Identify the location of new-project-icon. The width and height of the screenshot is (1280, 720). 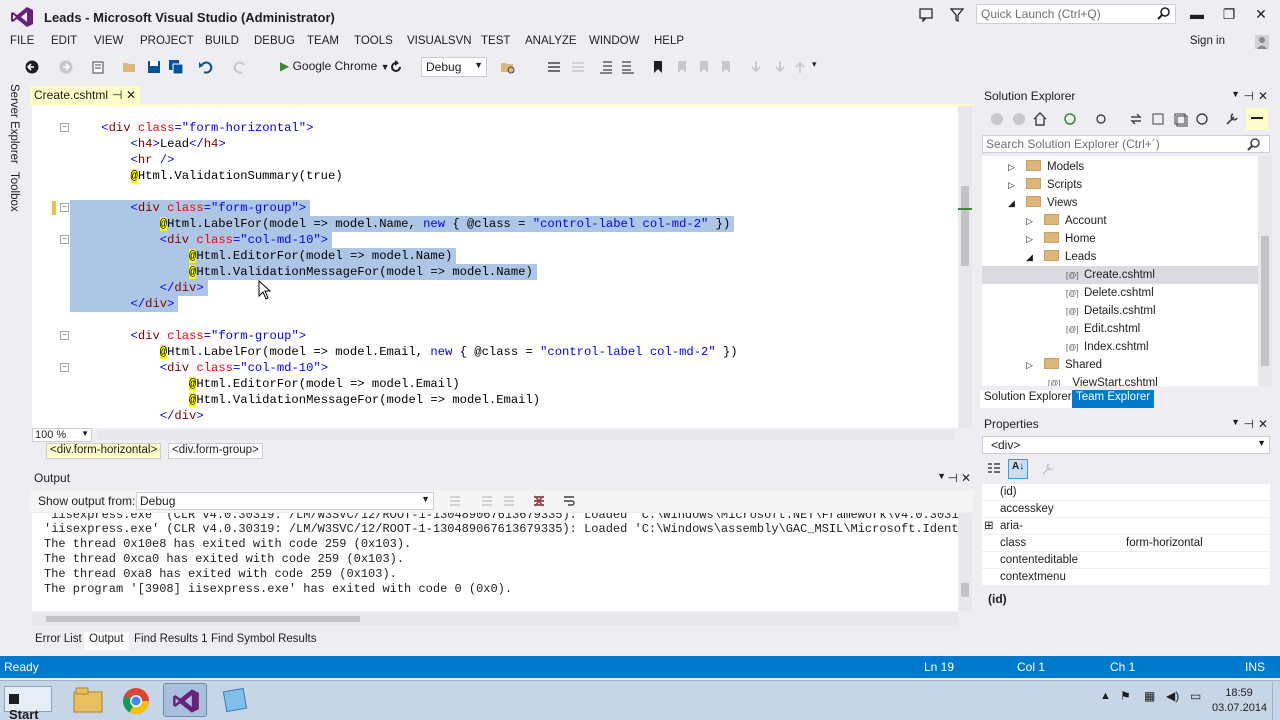
(98, 67).